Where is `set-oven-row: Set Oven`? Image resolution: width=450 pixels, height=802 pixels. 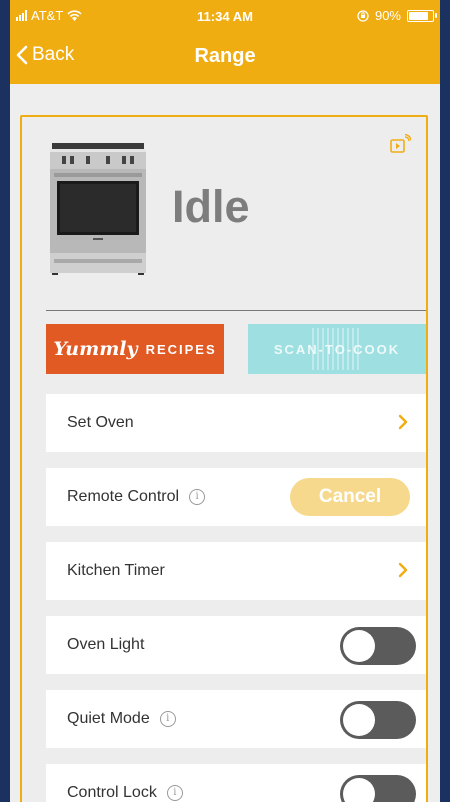
set-oven-row: Set Oven is located at coordinates (236, 423).